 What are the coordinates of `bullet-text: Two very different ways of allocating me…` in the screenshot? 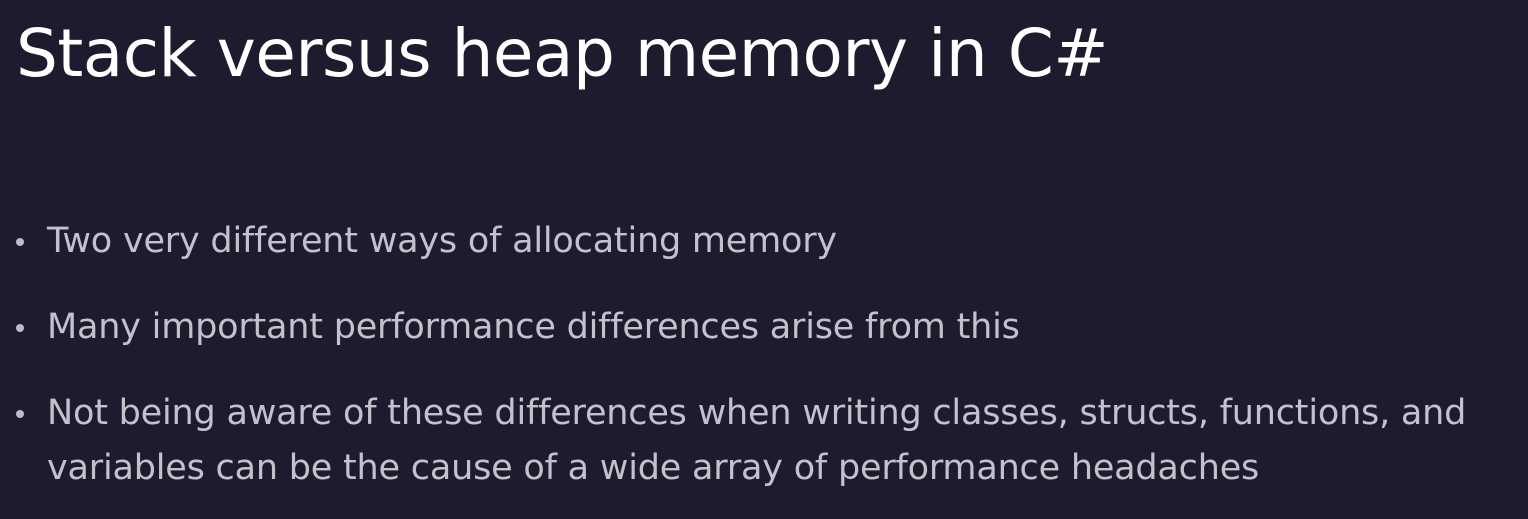 It's located at (442, 241).